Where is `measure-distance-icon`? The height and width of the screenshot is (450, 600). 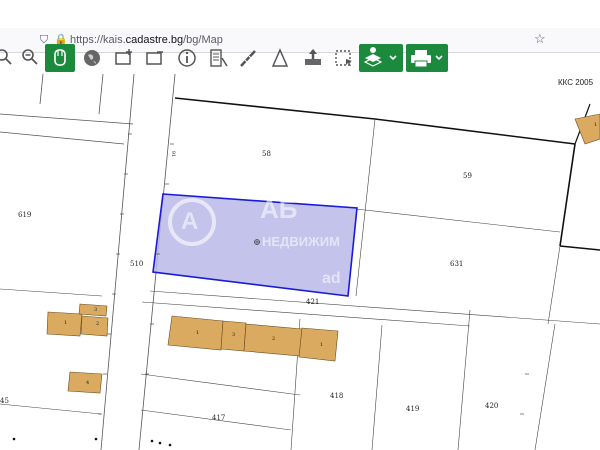 measure-distance-icon is located at coordinates (248, 58).